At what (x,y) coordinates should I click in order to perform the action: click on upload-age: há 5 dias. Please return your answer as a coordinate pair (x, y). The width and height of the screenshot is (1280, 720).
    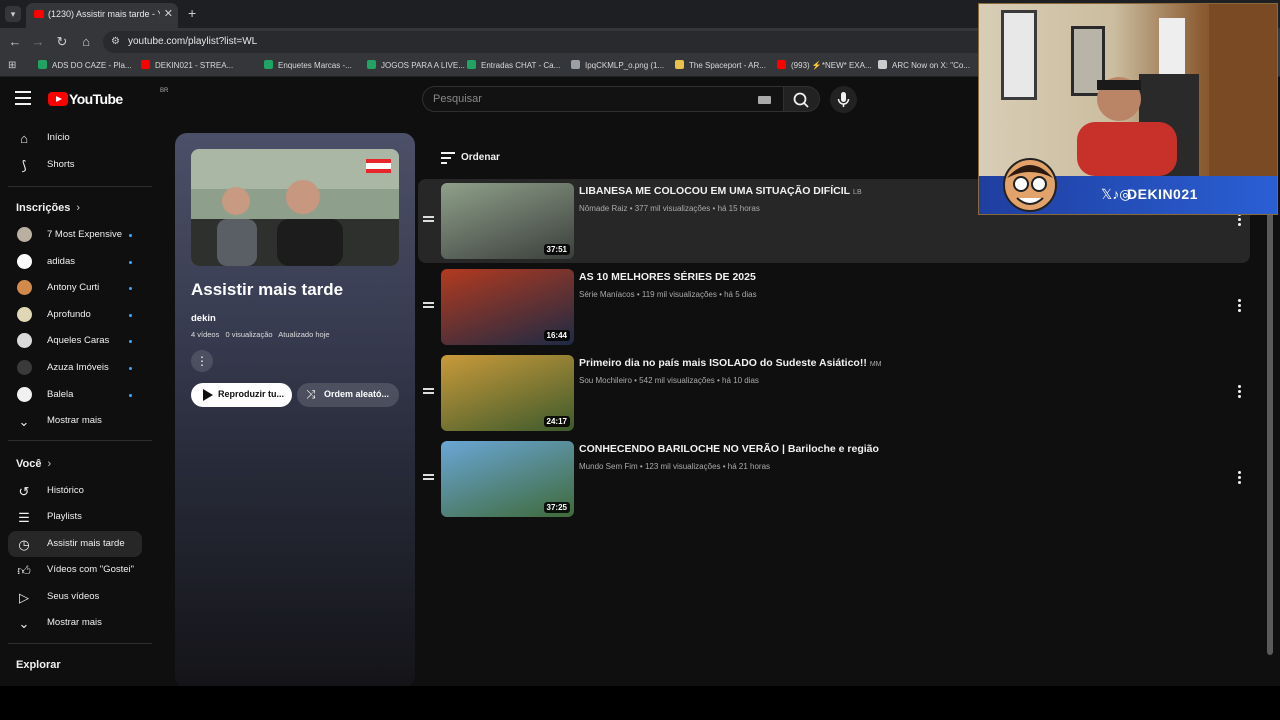
    Looking at the image, I should click on (740, 294).